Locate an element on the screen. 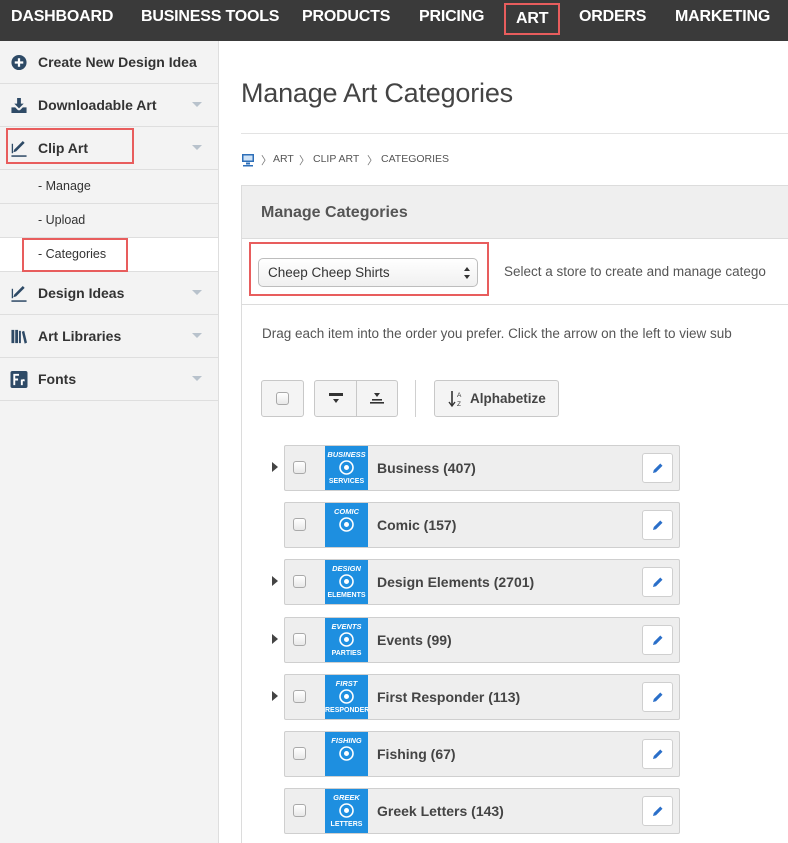  category-name: Fishing (67) is located at coordinates (416, 754).